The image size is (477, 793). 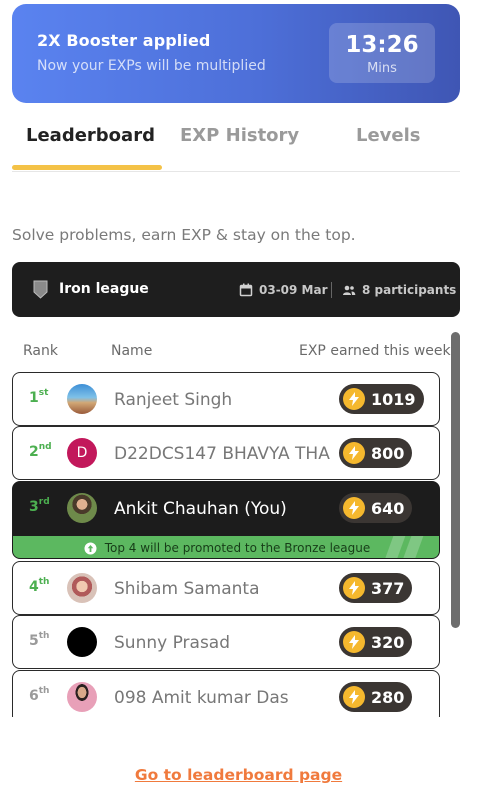 I want to click on leaderboard-row: 6th 098 Amit kumar Das 280, so click(x=226, y=693).